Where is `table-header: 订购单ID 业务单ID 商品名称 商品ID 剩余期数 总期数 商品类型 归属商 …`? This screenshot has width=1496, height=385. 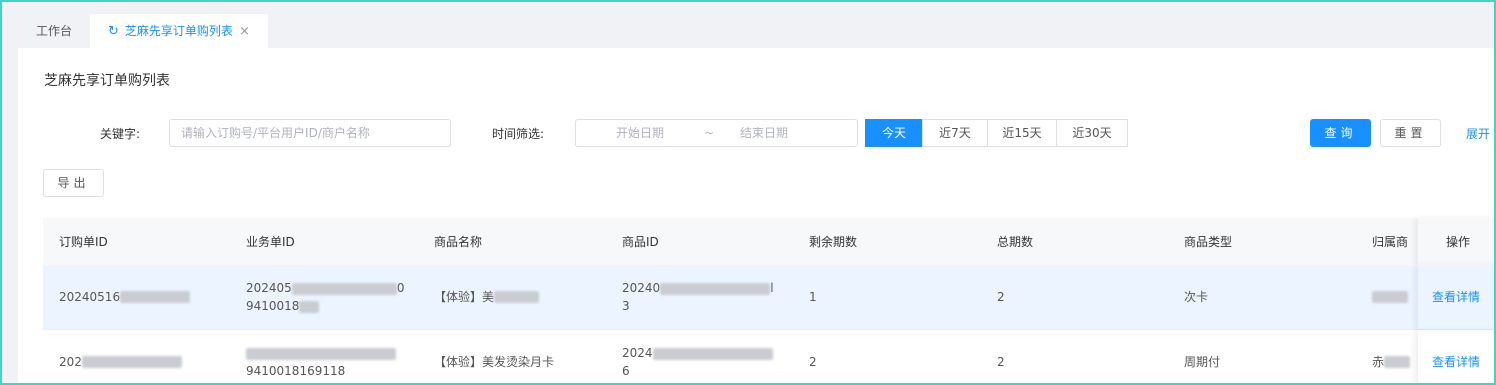 table-header: 订购单ID 业务单ID 商品名称 商品ID 剩余期数 总期数 商品类型 归属商 … is located at coordinates (768, 241).